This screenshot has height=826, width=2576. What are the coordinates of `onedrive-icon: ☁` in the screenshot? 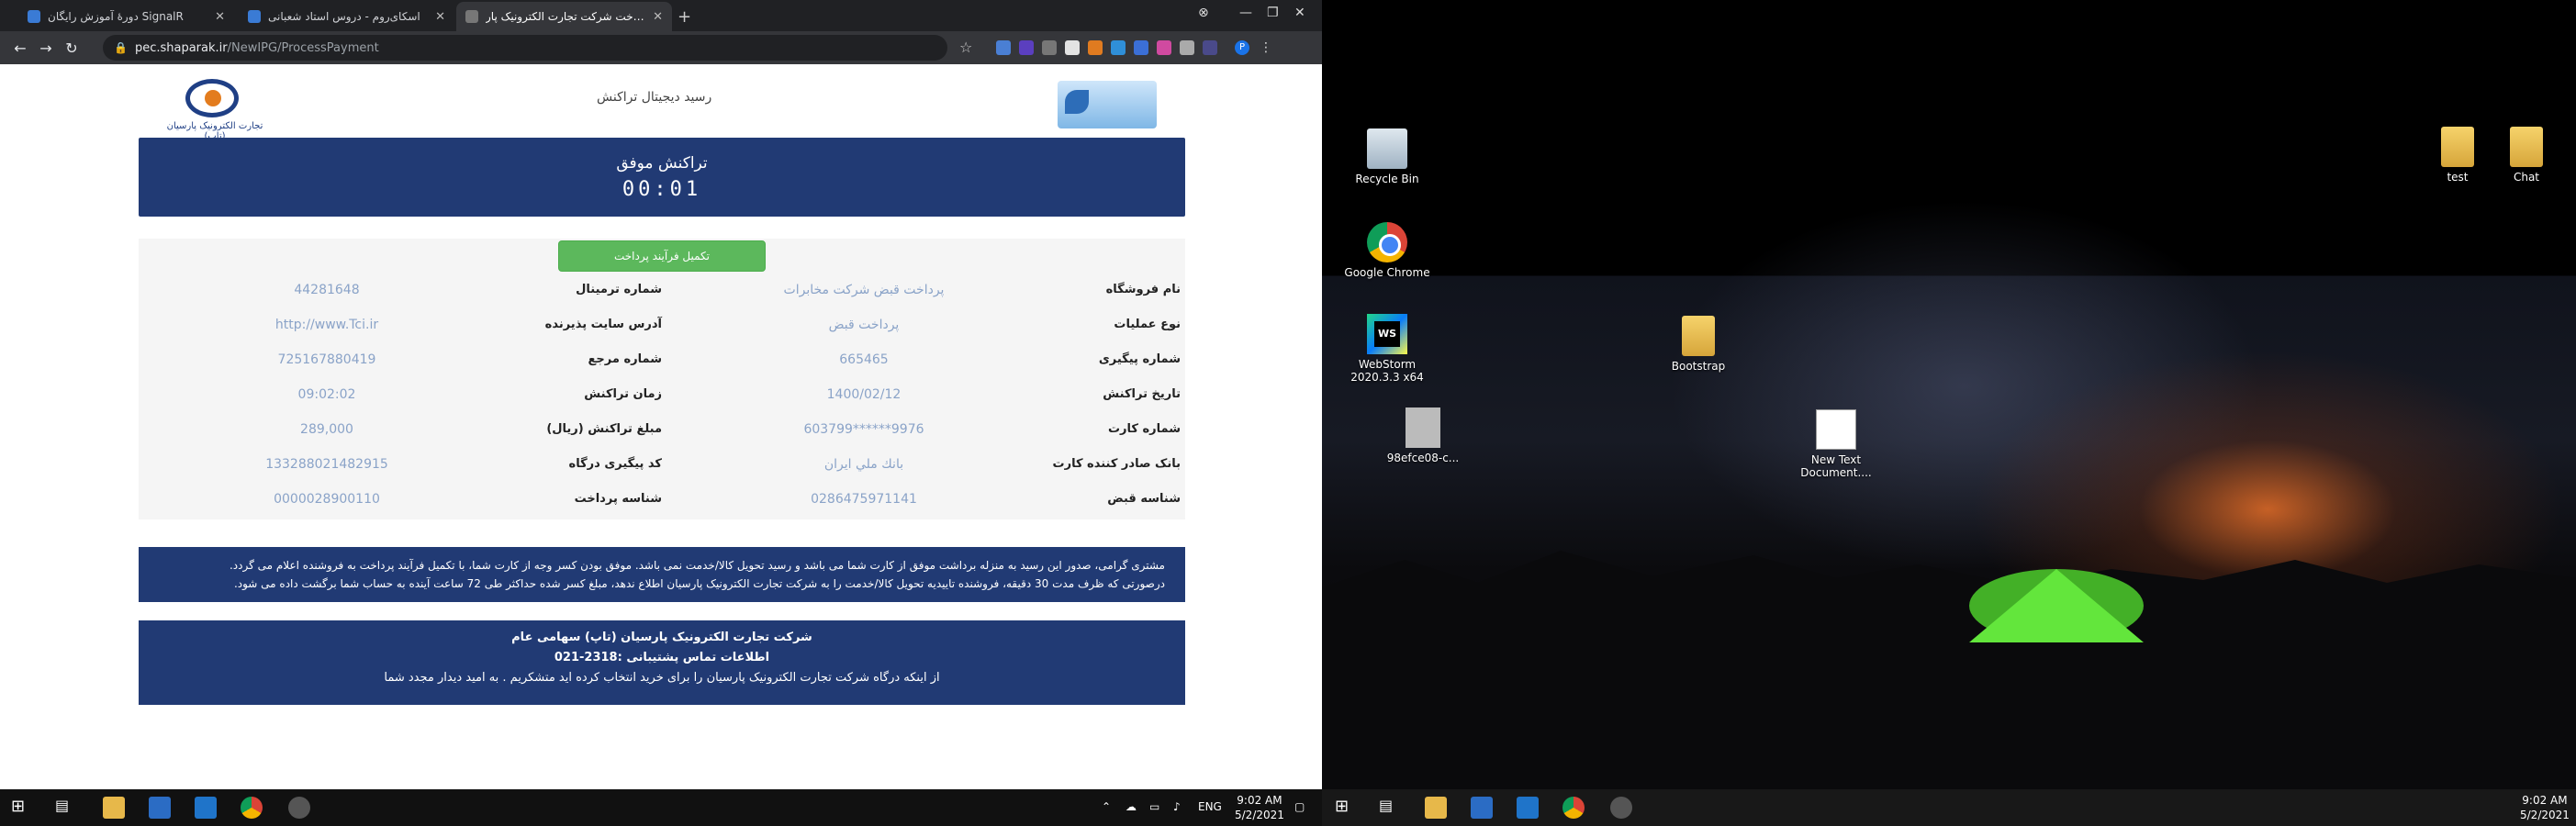 It's located at (1131, 807).